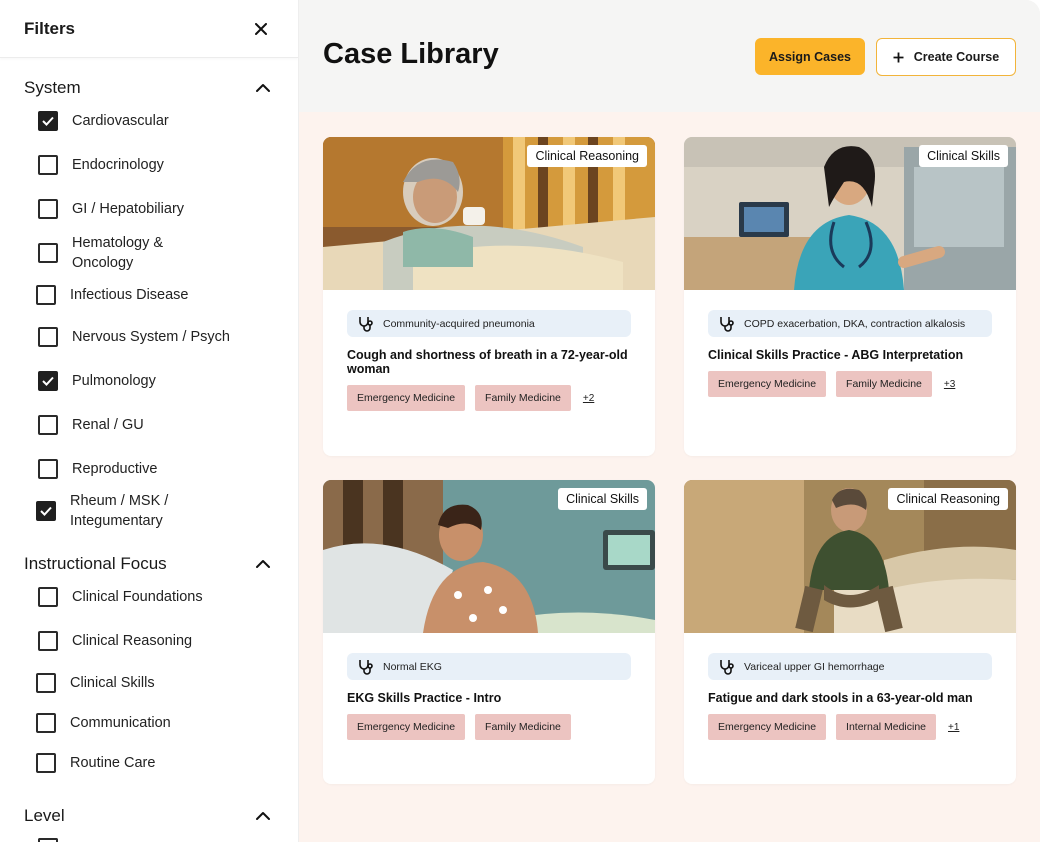  Describe the element at coordinates (50, 28) in the screenshot. I see `filters-title: Filters` at that location.